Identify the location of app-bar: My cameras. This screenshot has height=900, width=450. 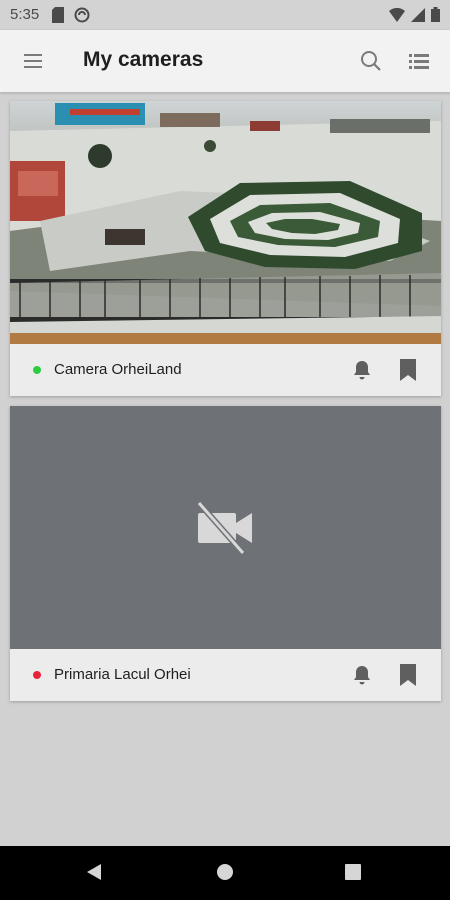
(225, 61).